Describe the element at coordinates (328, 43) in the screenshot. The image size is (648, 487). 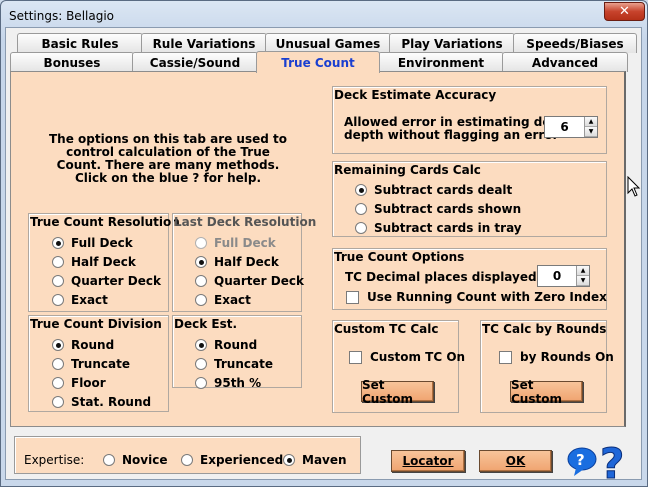
I see `tab-unusual-games: Unusual Games` at that location.